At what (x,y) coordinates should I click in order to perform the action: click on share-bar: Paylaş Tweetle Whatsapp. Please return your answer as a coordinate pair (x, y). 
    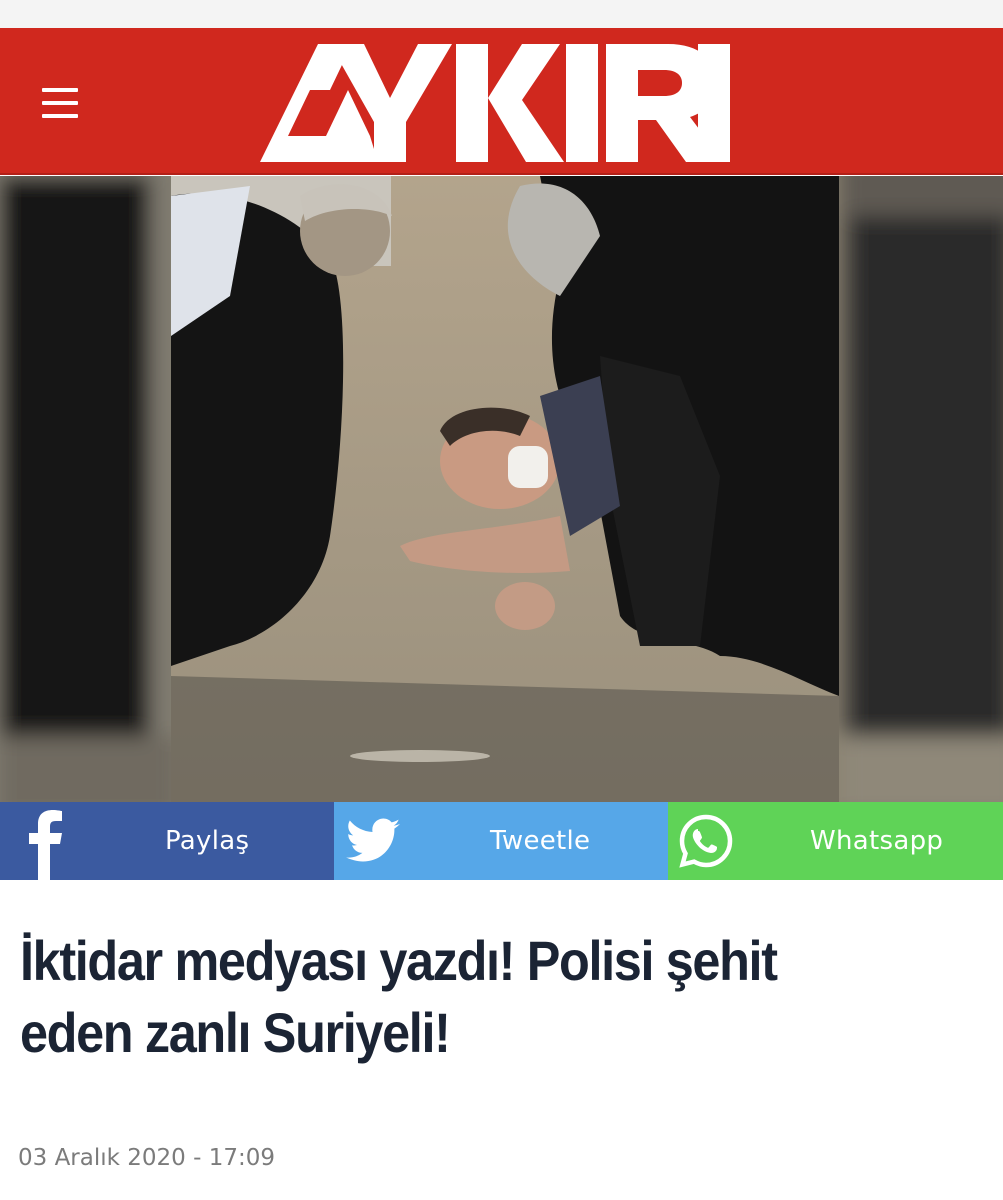
    Looking at the image, I should click on (501, 841).